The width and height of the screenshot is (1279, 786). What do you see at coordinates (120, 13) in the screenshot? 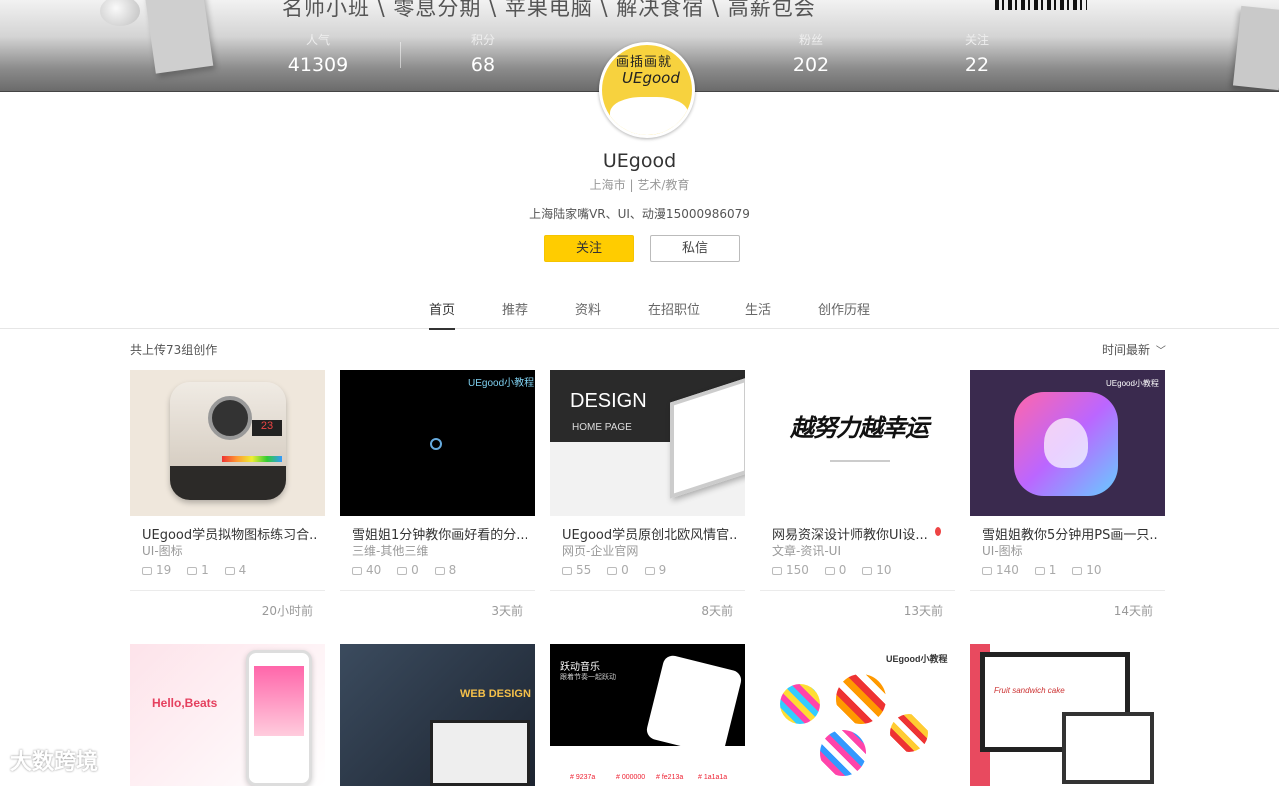
I see `banner-decoration` at bounding box center [120, 13].